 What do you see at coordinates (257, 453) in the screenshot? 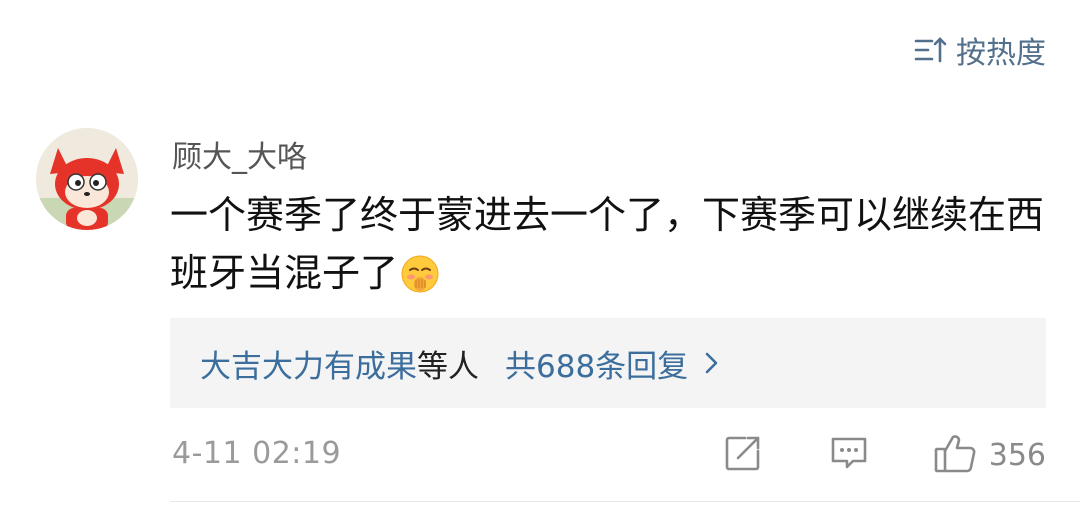
I see `comment-timestamp: 4-11 02:19` at bounding box center [257, 453].